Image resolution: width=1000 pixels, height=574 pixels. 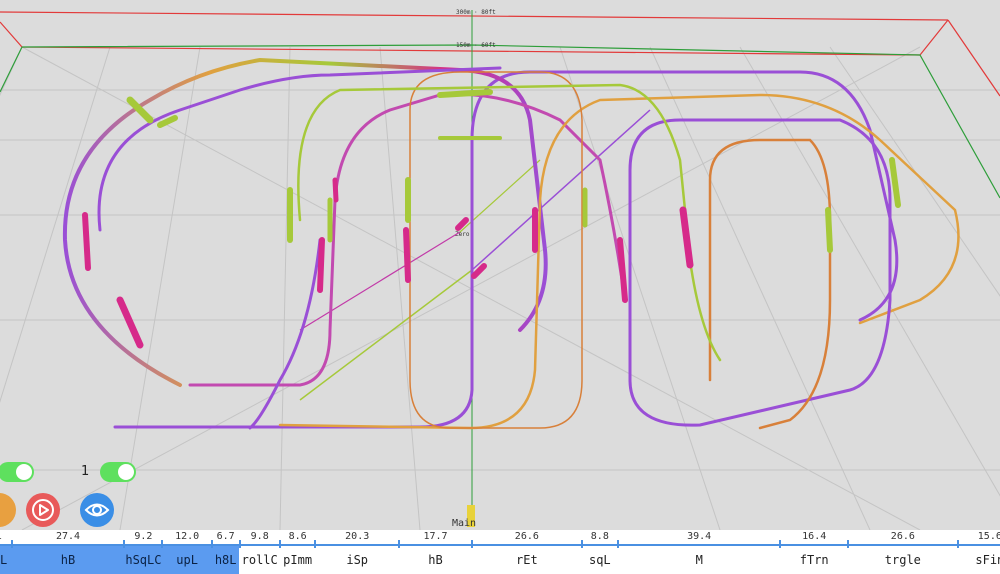 I want to click on segment-duration: 6.7, so click(x=225, y=536).